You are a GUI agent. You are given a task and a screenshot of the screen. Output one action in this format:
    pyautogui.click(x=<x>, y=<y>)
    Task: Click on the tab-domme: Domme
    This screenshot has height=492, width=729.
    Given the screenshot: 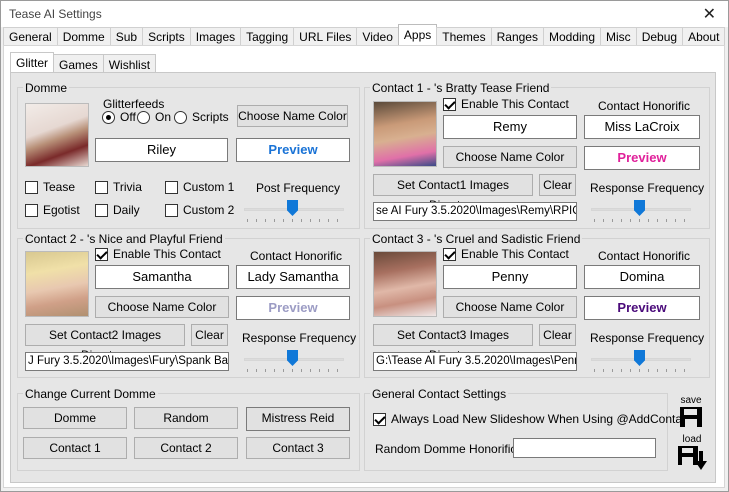 What is the action you would take?
    pyautogui.click(x=83, y=36)
    